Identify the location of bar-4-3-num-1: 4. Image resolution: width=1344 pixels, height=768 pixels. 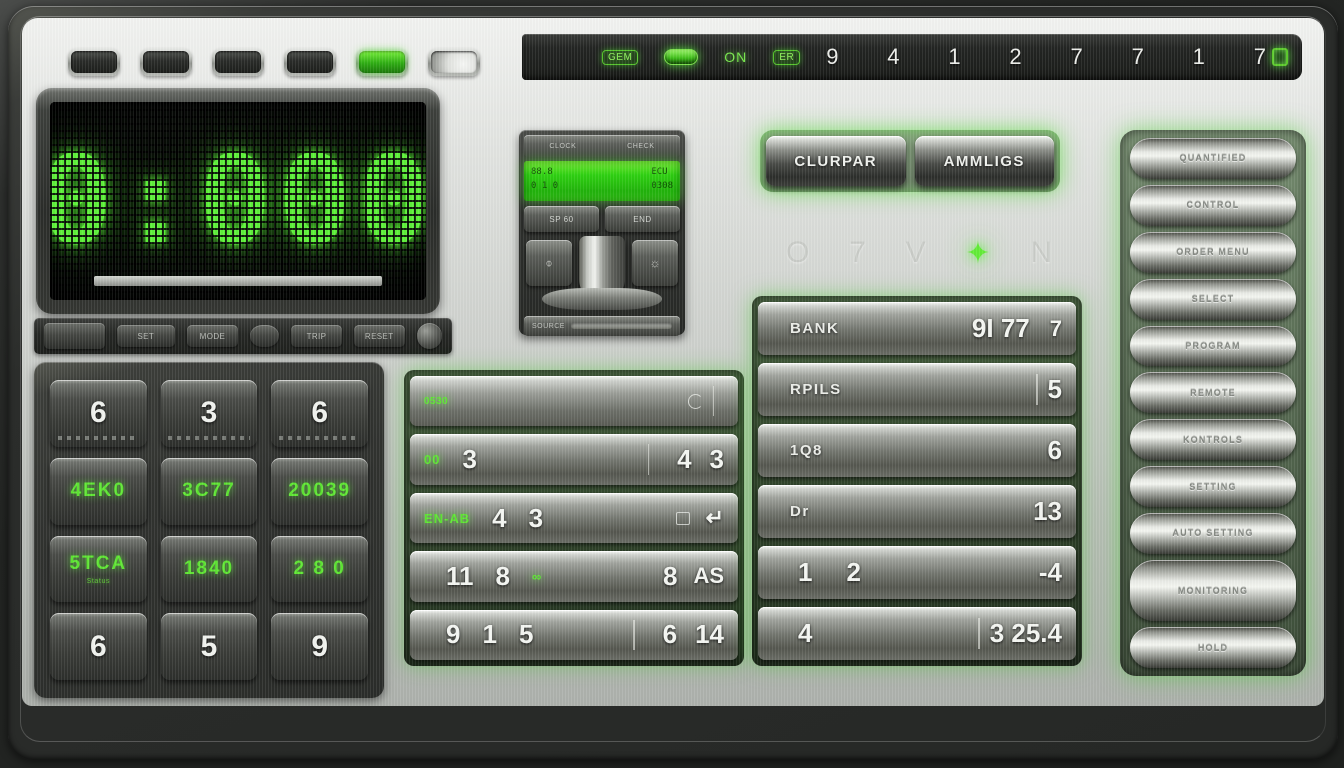
(805, 633).